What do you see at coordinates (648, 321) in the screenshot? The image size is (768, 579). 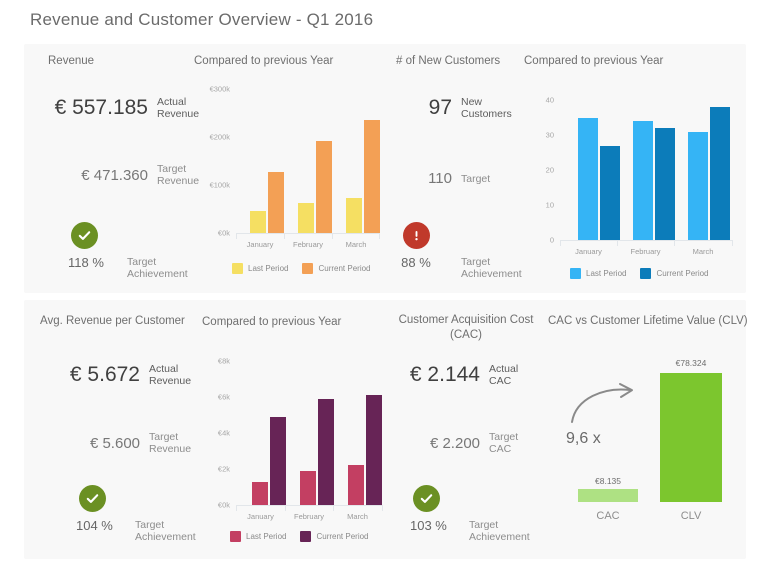 I see `cac-clv-chart-title: CAC vs Customer Lifetime Value (CLV)` at bounding box center [648, 321].